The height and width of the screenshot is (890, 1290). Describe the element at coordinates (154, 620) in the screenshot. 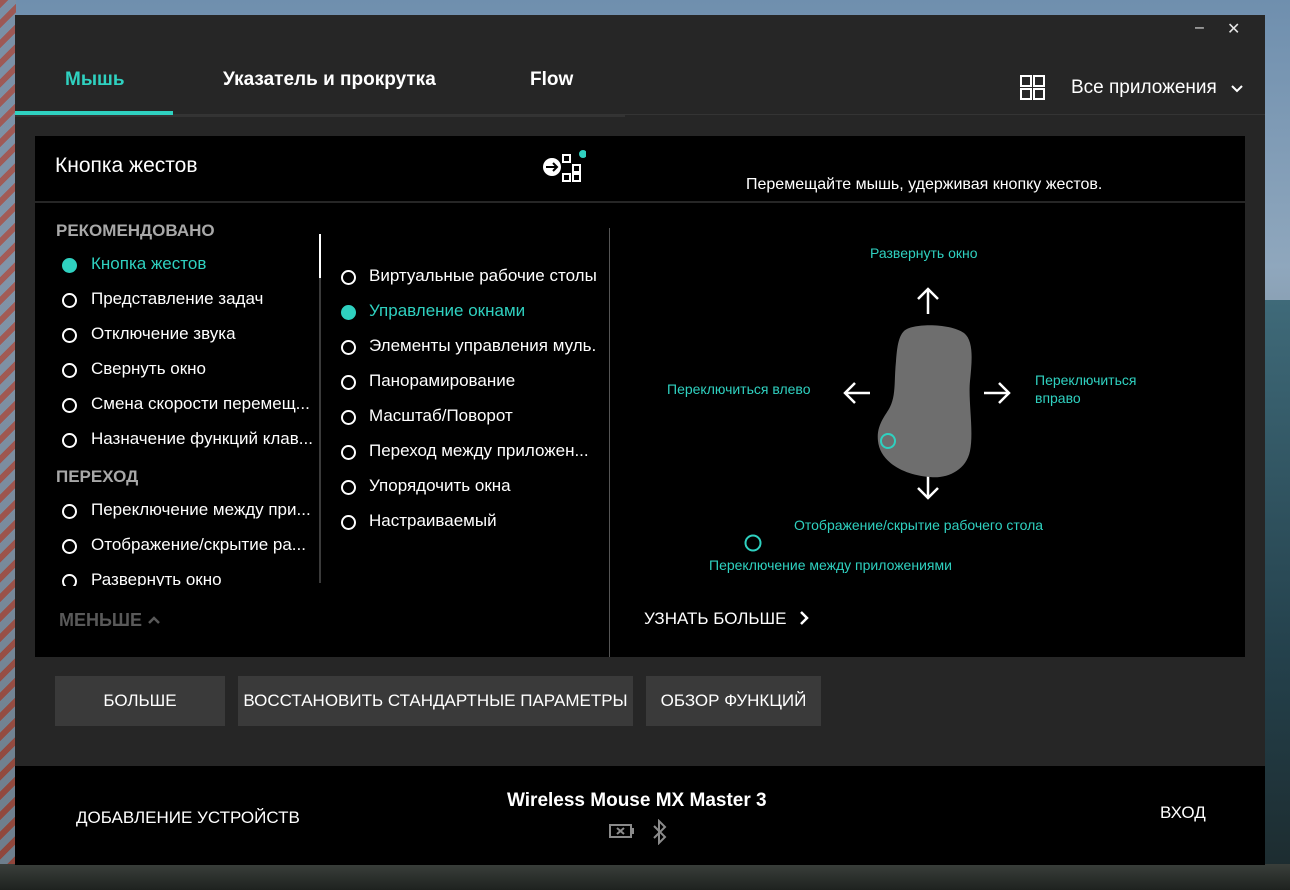

I see `chevron-up-icon` at that location.